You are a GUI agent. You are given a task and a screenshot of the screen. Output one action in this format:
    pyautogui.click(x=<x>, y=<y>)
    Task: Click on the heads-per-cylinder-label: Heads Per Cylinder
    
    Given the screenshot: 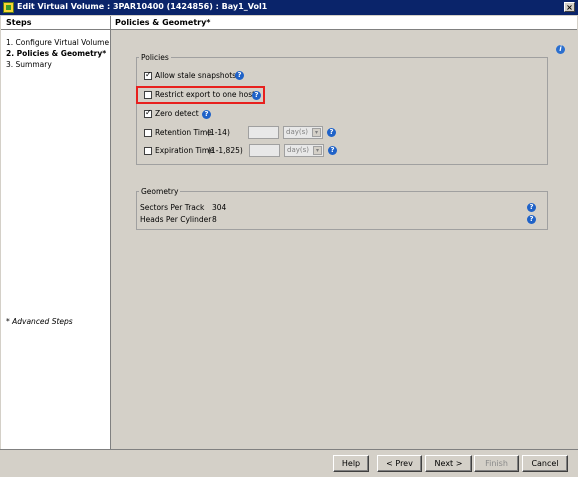 What is the action you would take?
    pyautogui.click(x=176, y=219)
    